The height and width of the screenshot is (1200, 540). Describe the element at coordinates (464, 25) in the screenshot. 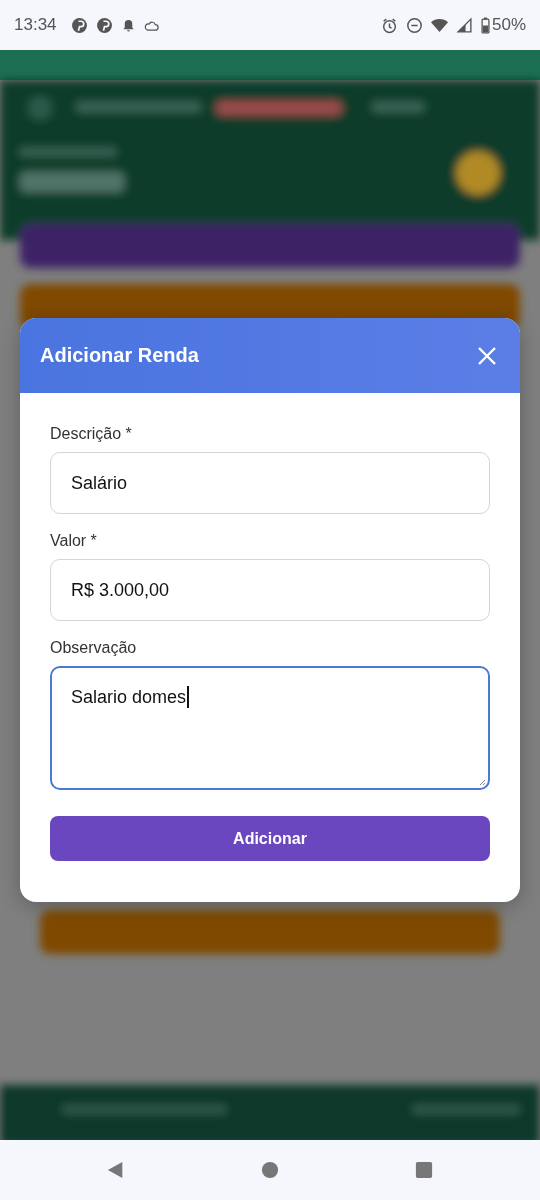

I see `signal-icon` at that location.